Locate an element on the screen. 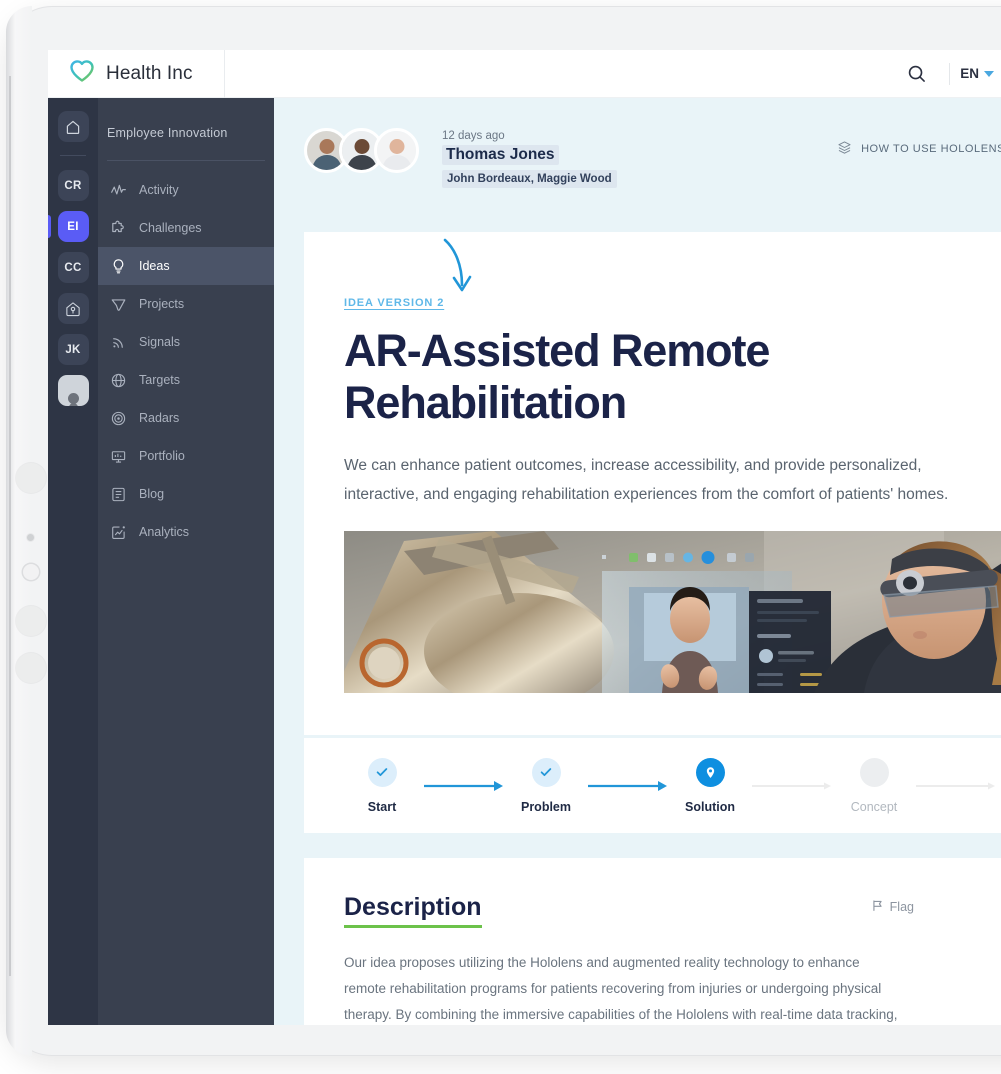 The width and height of the screenshot is (1001, 1074). rail-tile-house-icon is located at coordinates (73, 308).